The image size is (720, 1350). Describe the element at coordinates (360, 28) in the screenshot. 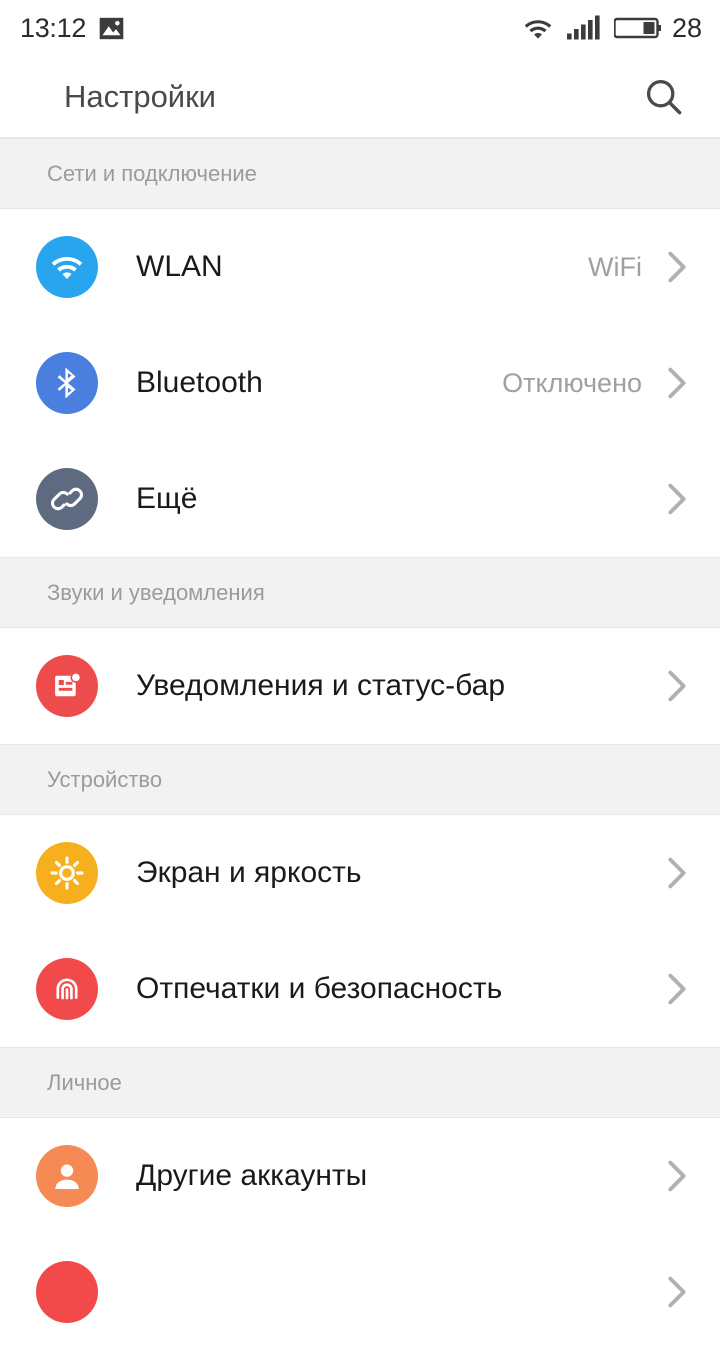

I see `status-bar: 13:12 28` at that location.